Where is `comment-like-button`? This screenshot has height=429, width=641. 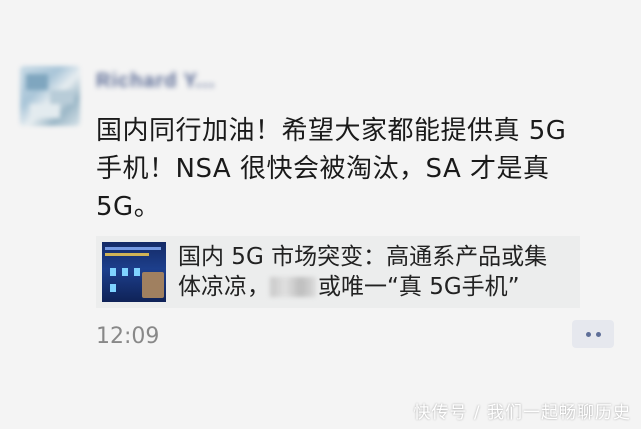
comment-like-button is located at coordinates (593, 334).